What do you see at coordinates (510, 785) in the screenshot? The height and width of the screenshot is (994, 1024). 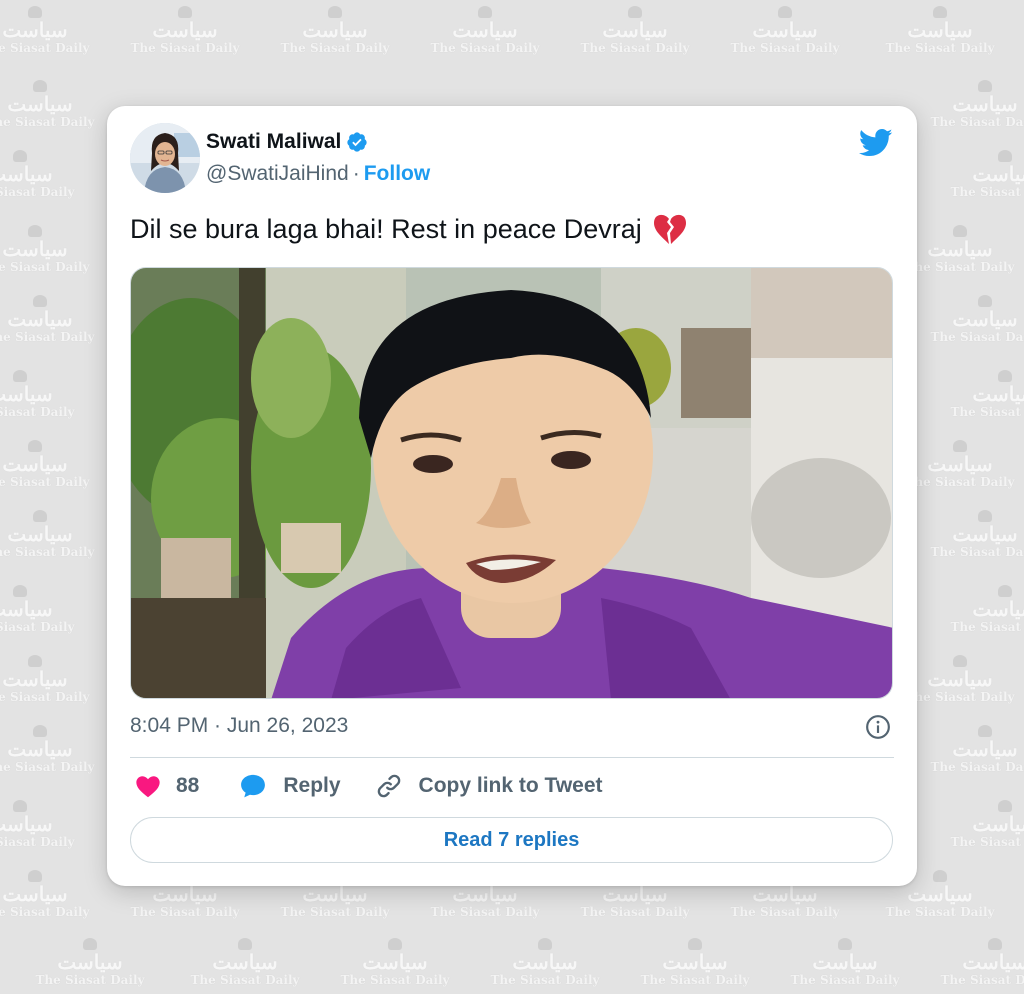 I see `copy-link-label: Copy link to Tweet` at bounding box center [510, 785].